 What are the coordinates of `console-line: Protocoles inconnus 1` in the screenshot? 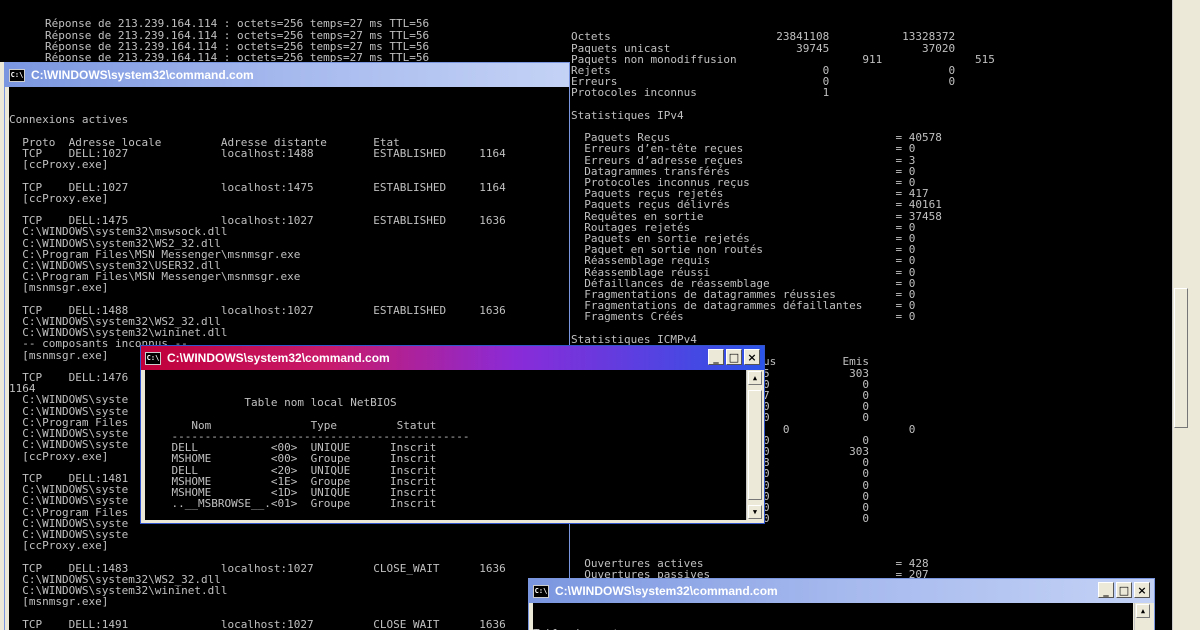 It's located at (700, 93).